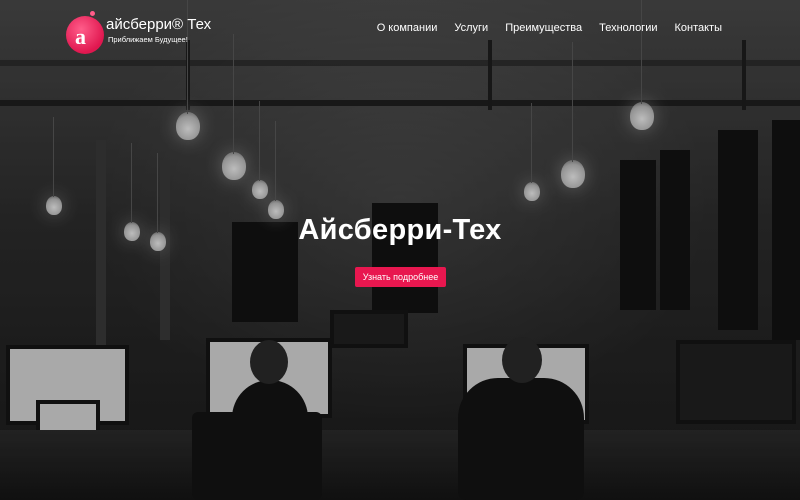  Describe the element at coordinates (400, 277) in the screenshot. I see `learn-more-button: Узнать подробнее` at that location.